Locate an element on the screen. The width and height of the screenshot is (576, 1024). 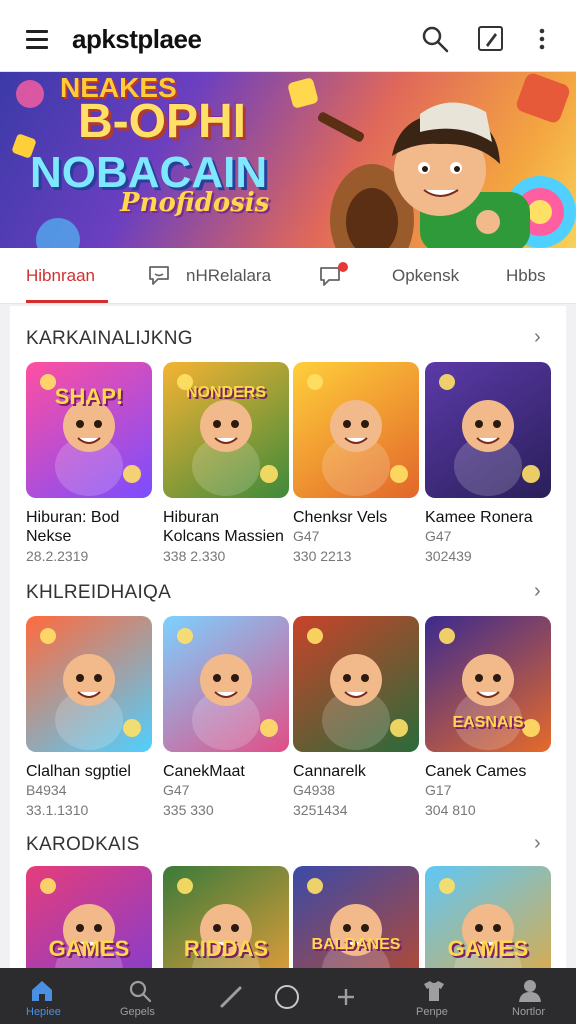
notification-chat-icon is located at coordinates (334, 276).